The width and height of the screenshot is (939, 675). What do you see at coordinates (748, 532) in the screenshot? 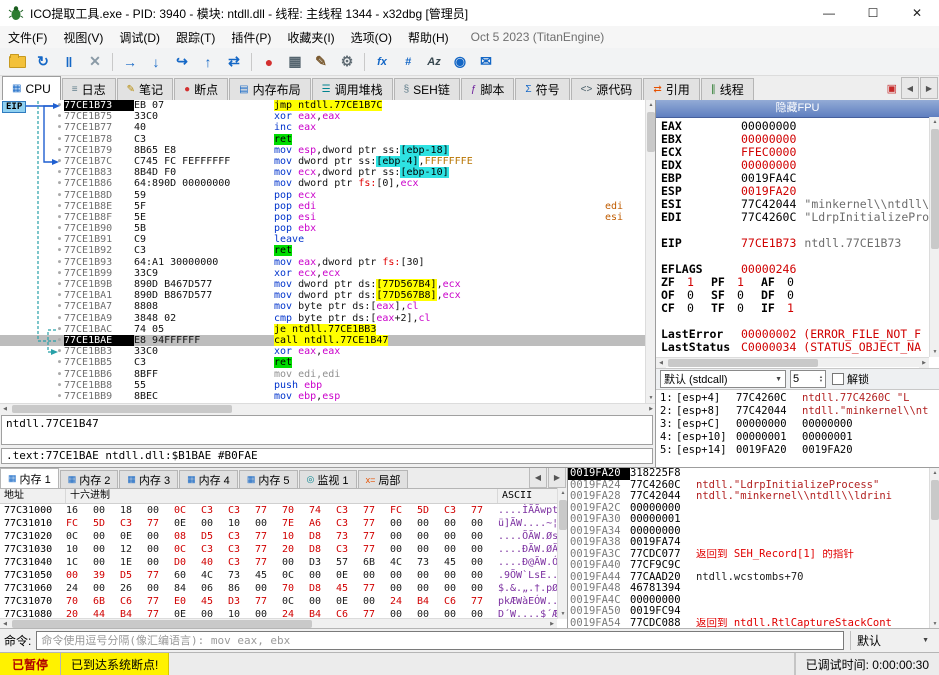
I see `stack-row: 0019FA34 00000000` at bounding box center [748, 532].